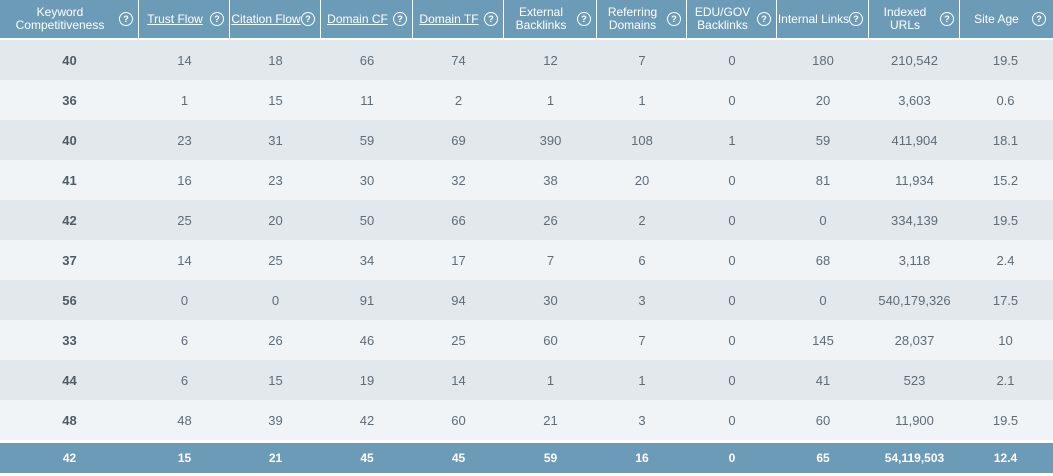  What do you see at coordinates (642, 180) in the screenshot?
I see `table-cell: 20` at bounding box center [642, 180].